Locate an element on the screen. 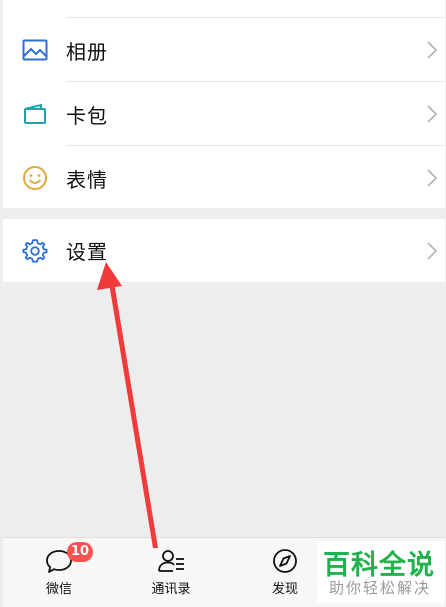 The height and width of the screenshot is (607, 446). contacts-icon is located at coordinates (171, 561).